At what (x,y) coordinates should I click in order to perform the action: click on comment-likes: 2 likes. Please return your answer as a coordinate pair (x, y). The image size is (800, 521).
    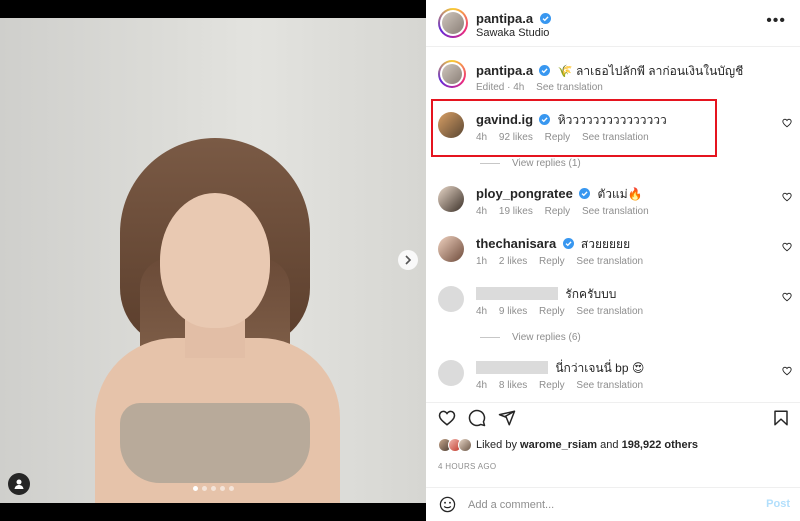
    Looking at the image, I should click on (513, 261).